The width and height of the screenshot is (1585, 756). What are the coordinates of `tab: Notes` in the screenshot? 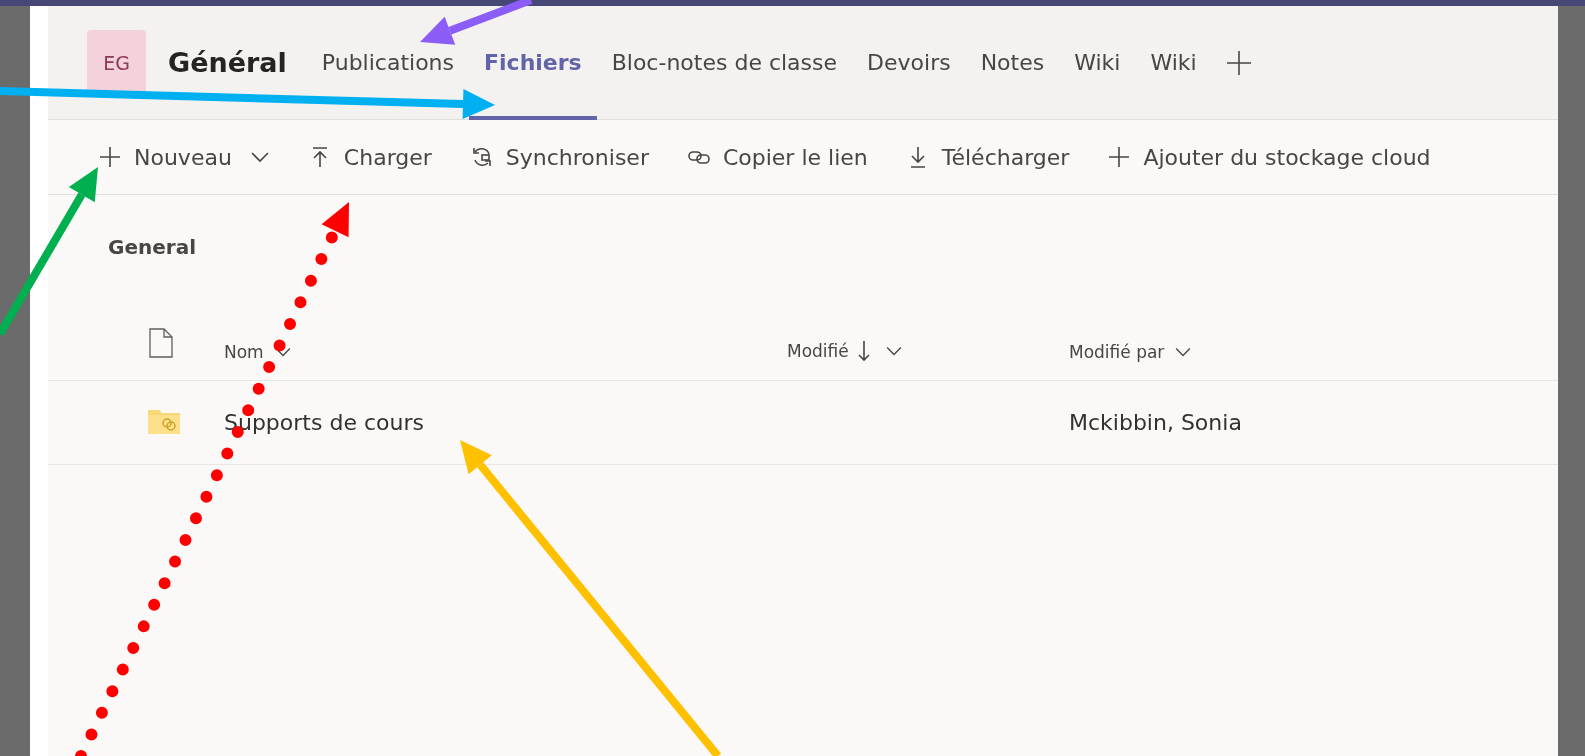 It's located at (1012, 62).